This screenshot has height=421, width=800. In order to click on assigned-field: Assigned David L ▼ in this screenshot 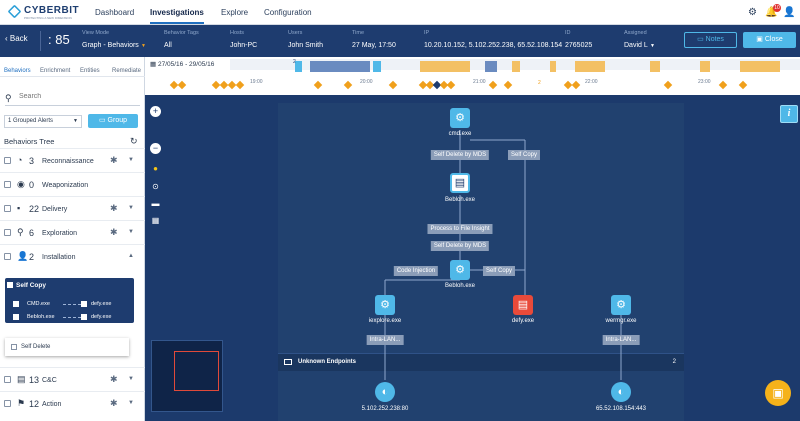, I will do `click(639, 39)`.